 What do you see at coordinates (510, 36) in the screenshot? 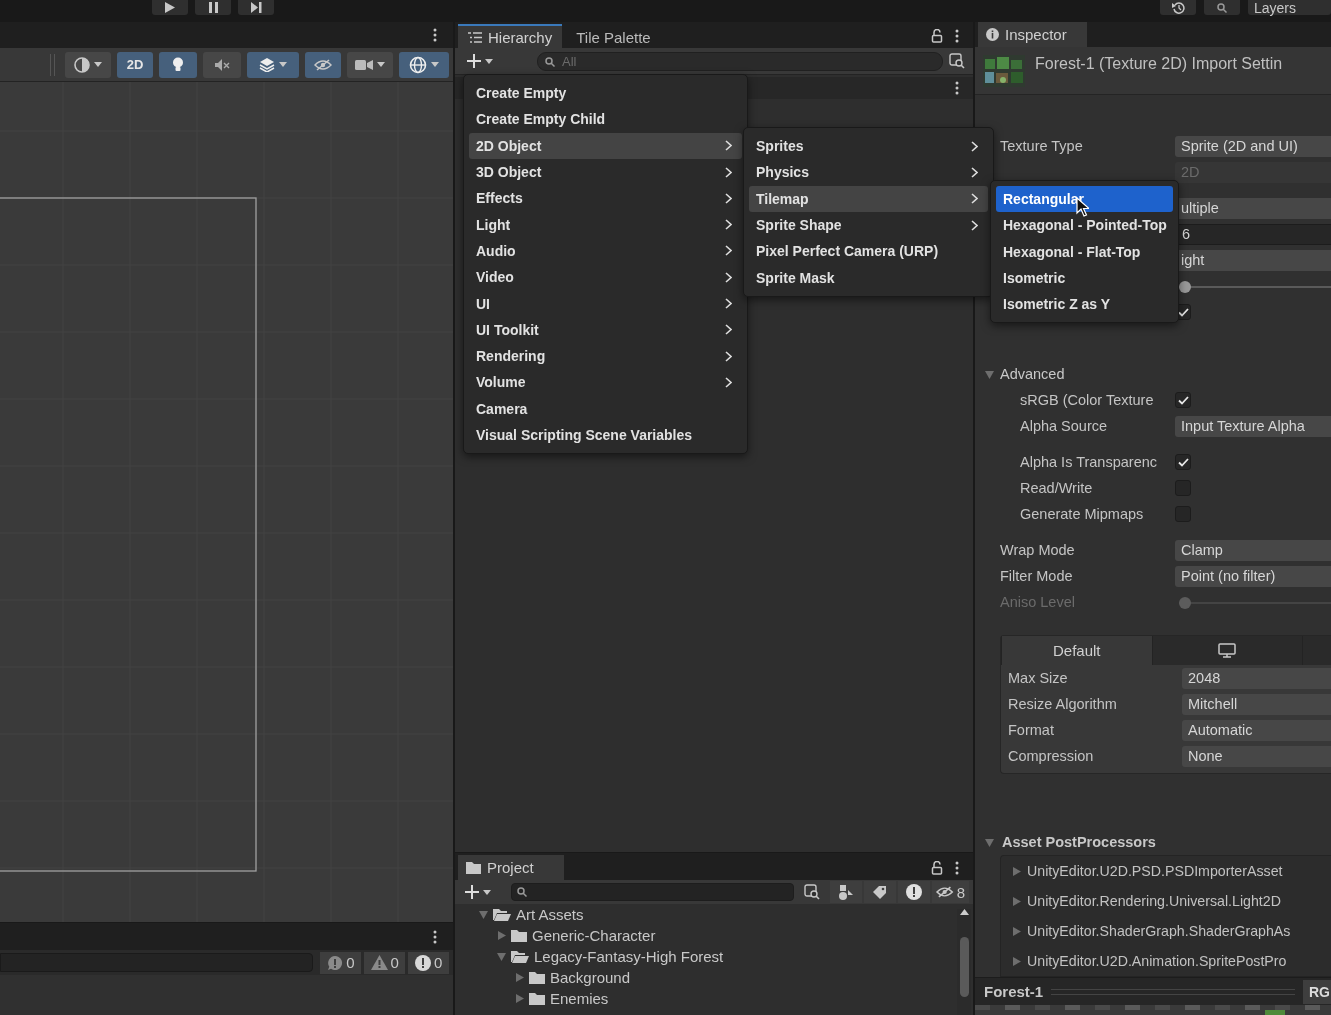
I see `panel-tab: Hierarchy` at bounding box center [510, 36].